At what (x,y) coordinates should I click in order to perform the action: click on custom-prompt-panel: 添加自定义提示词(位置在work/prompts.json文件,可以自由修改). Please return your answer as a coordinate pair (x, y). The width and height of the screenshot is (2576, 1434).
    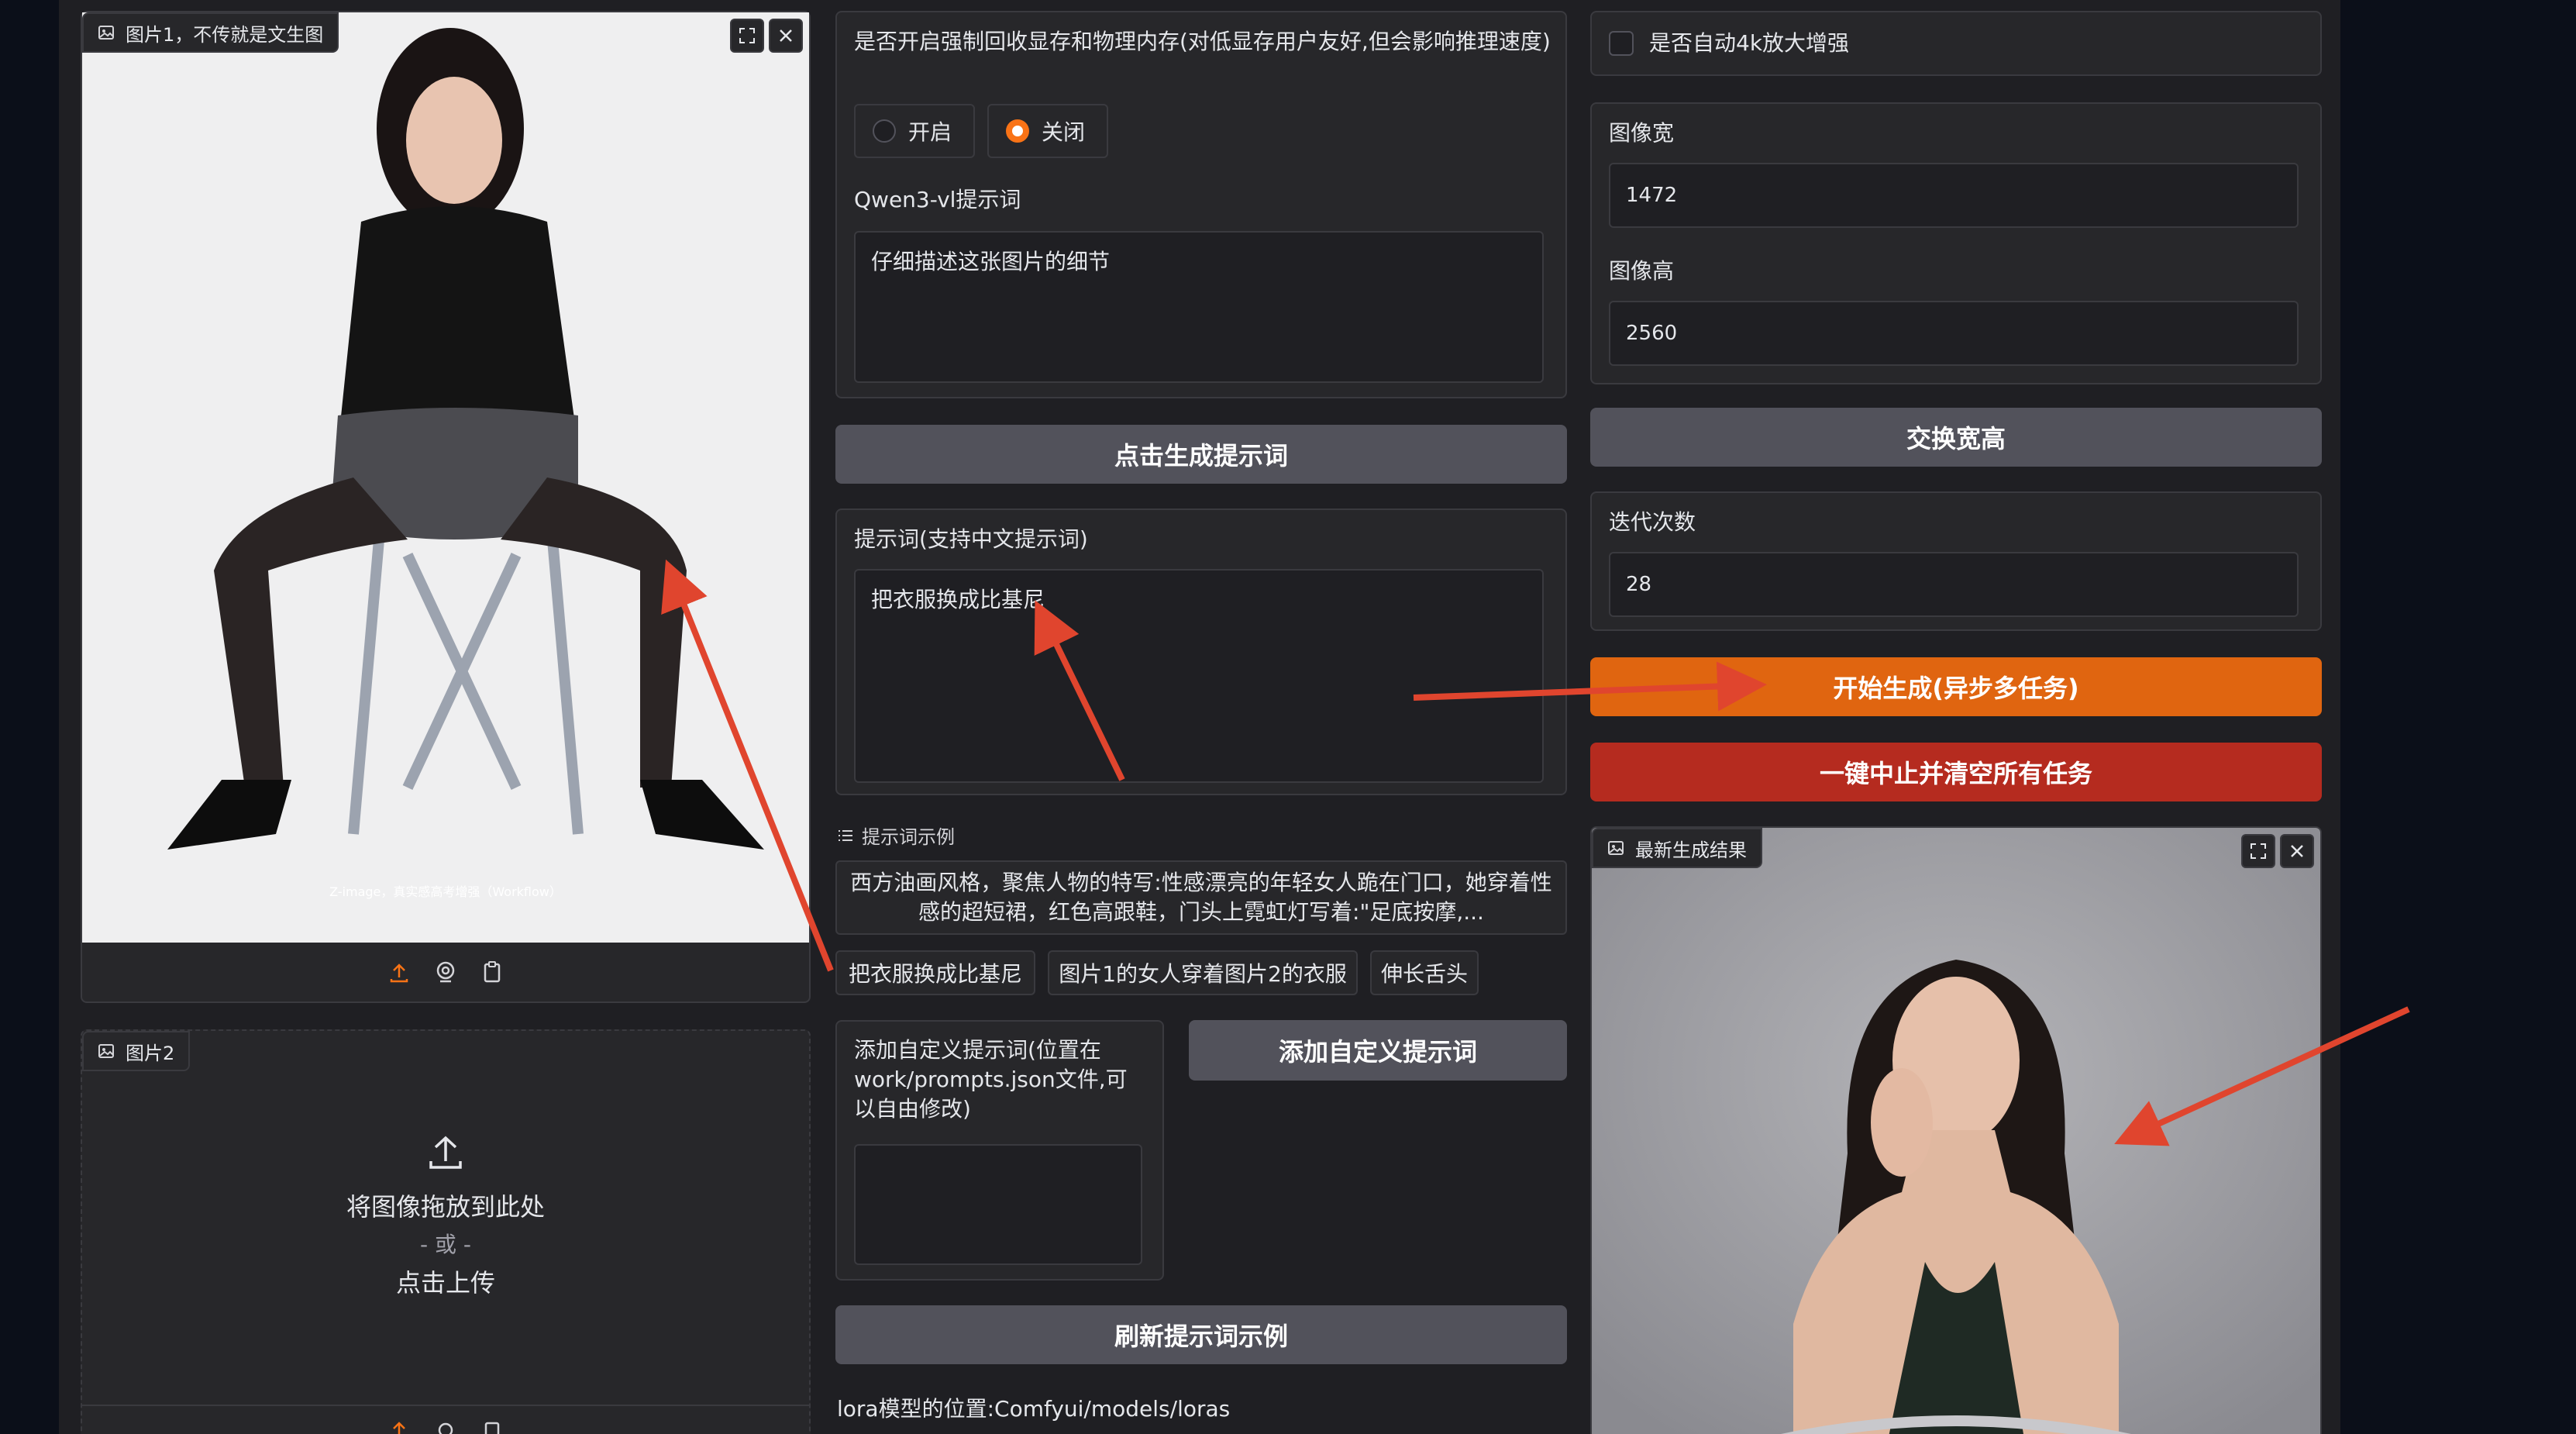
    Looking at the image, I should click on (999, 1150).